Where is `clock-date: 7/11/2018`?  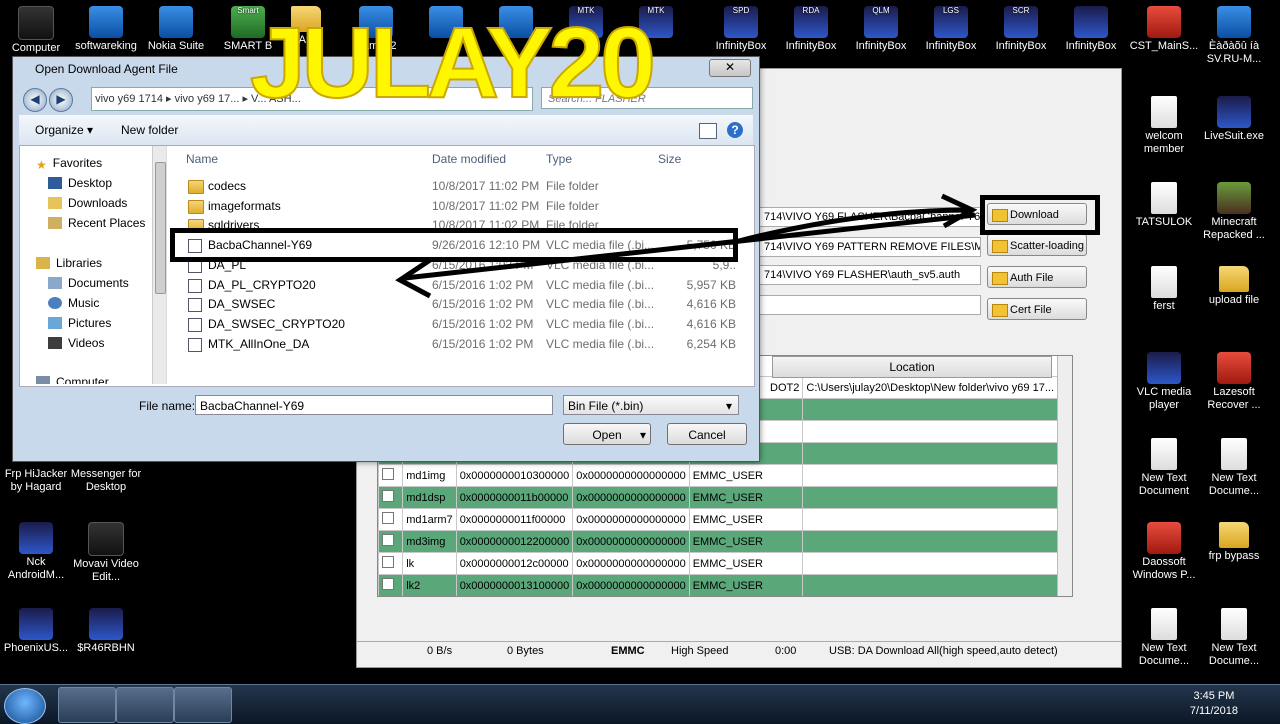 clock-date: 7/11/2018 is located at coordinates (1213, 711).